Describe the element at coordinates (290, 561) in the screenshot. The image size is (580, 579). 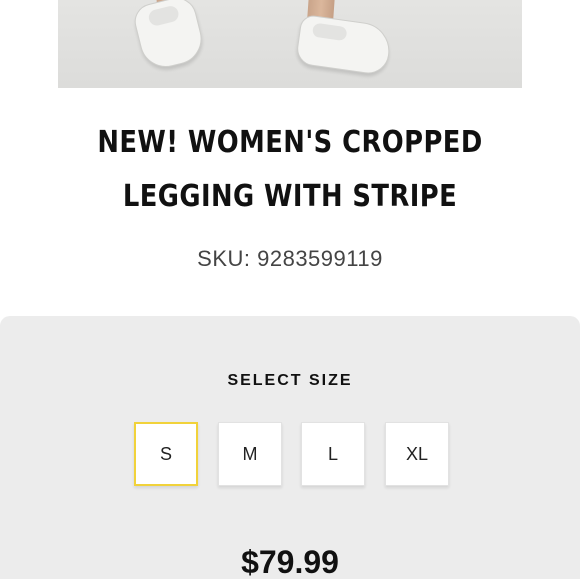
I see `product-price: $79.99` at that location.